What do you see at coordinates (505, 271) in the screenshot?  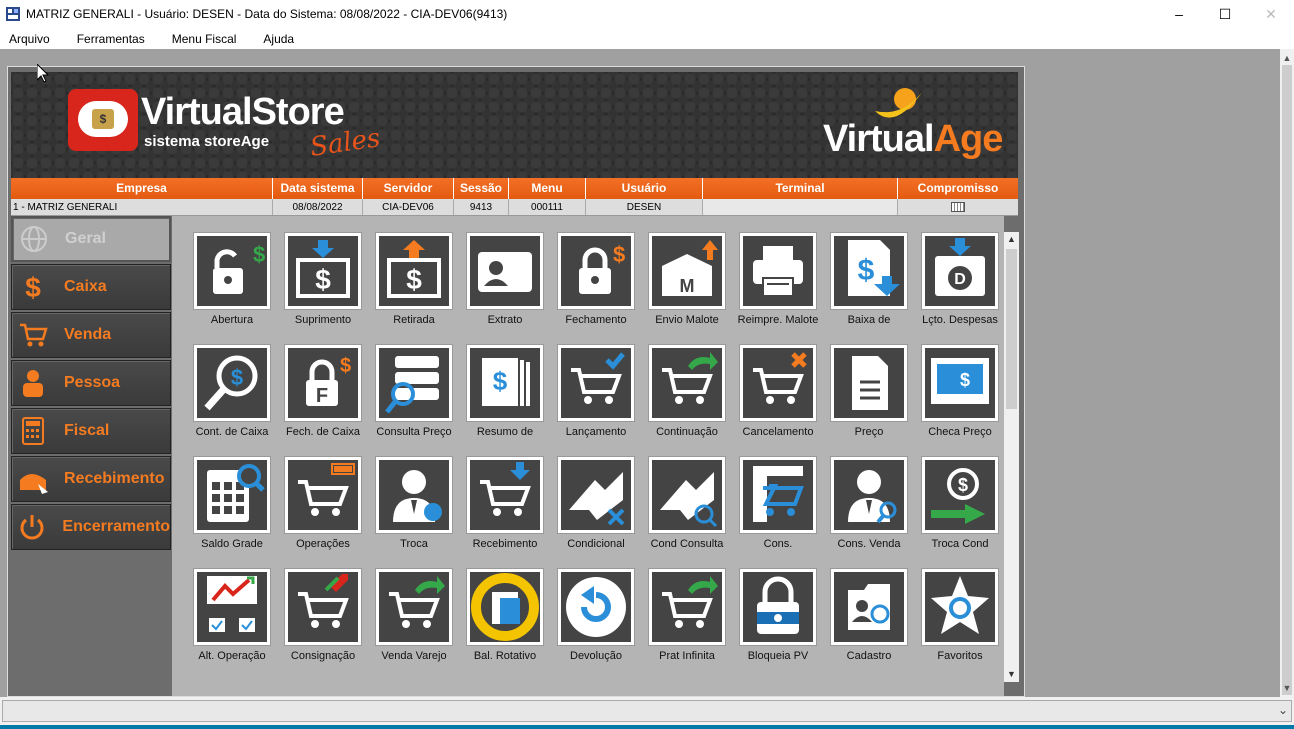 I see `tile-extrato` at bounding box center [505, 271].